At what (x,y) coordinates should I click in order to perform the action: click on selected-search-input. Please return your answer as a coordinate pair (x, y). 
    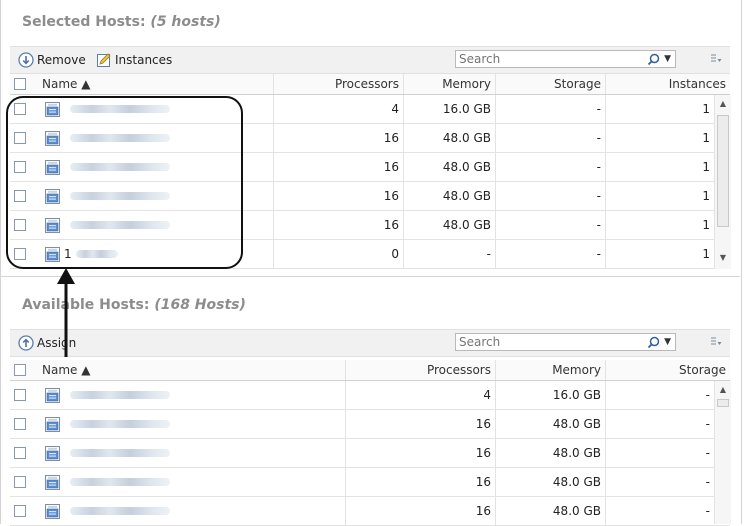
    Looking at the image, I should click on (534, 59).